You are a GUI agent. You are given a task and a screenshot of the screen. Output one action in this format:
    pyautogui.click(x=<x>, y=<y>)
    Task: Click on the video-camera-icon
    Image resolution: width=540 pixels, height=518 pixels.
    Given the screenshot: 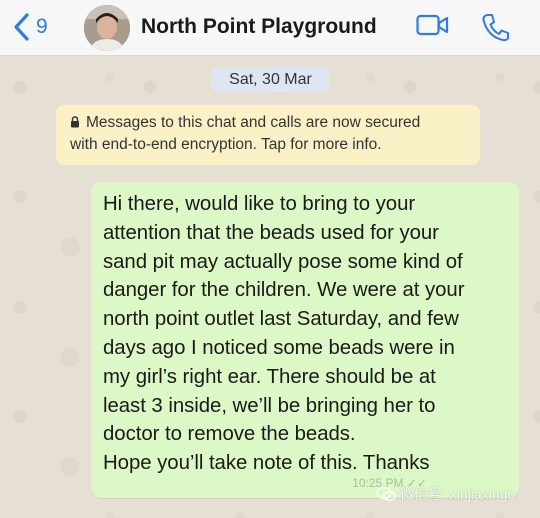 What is the action you would take?
    pyautogui.click(x=432, y=25)
    